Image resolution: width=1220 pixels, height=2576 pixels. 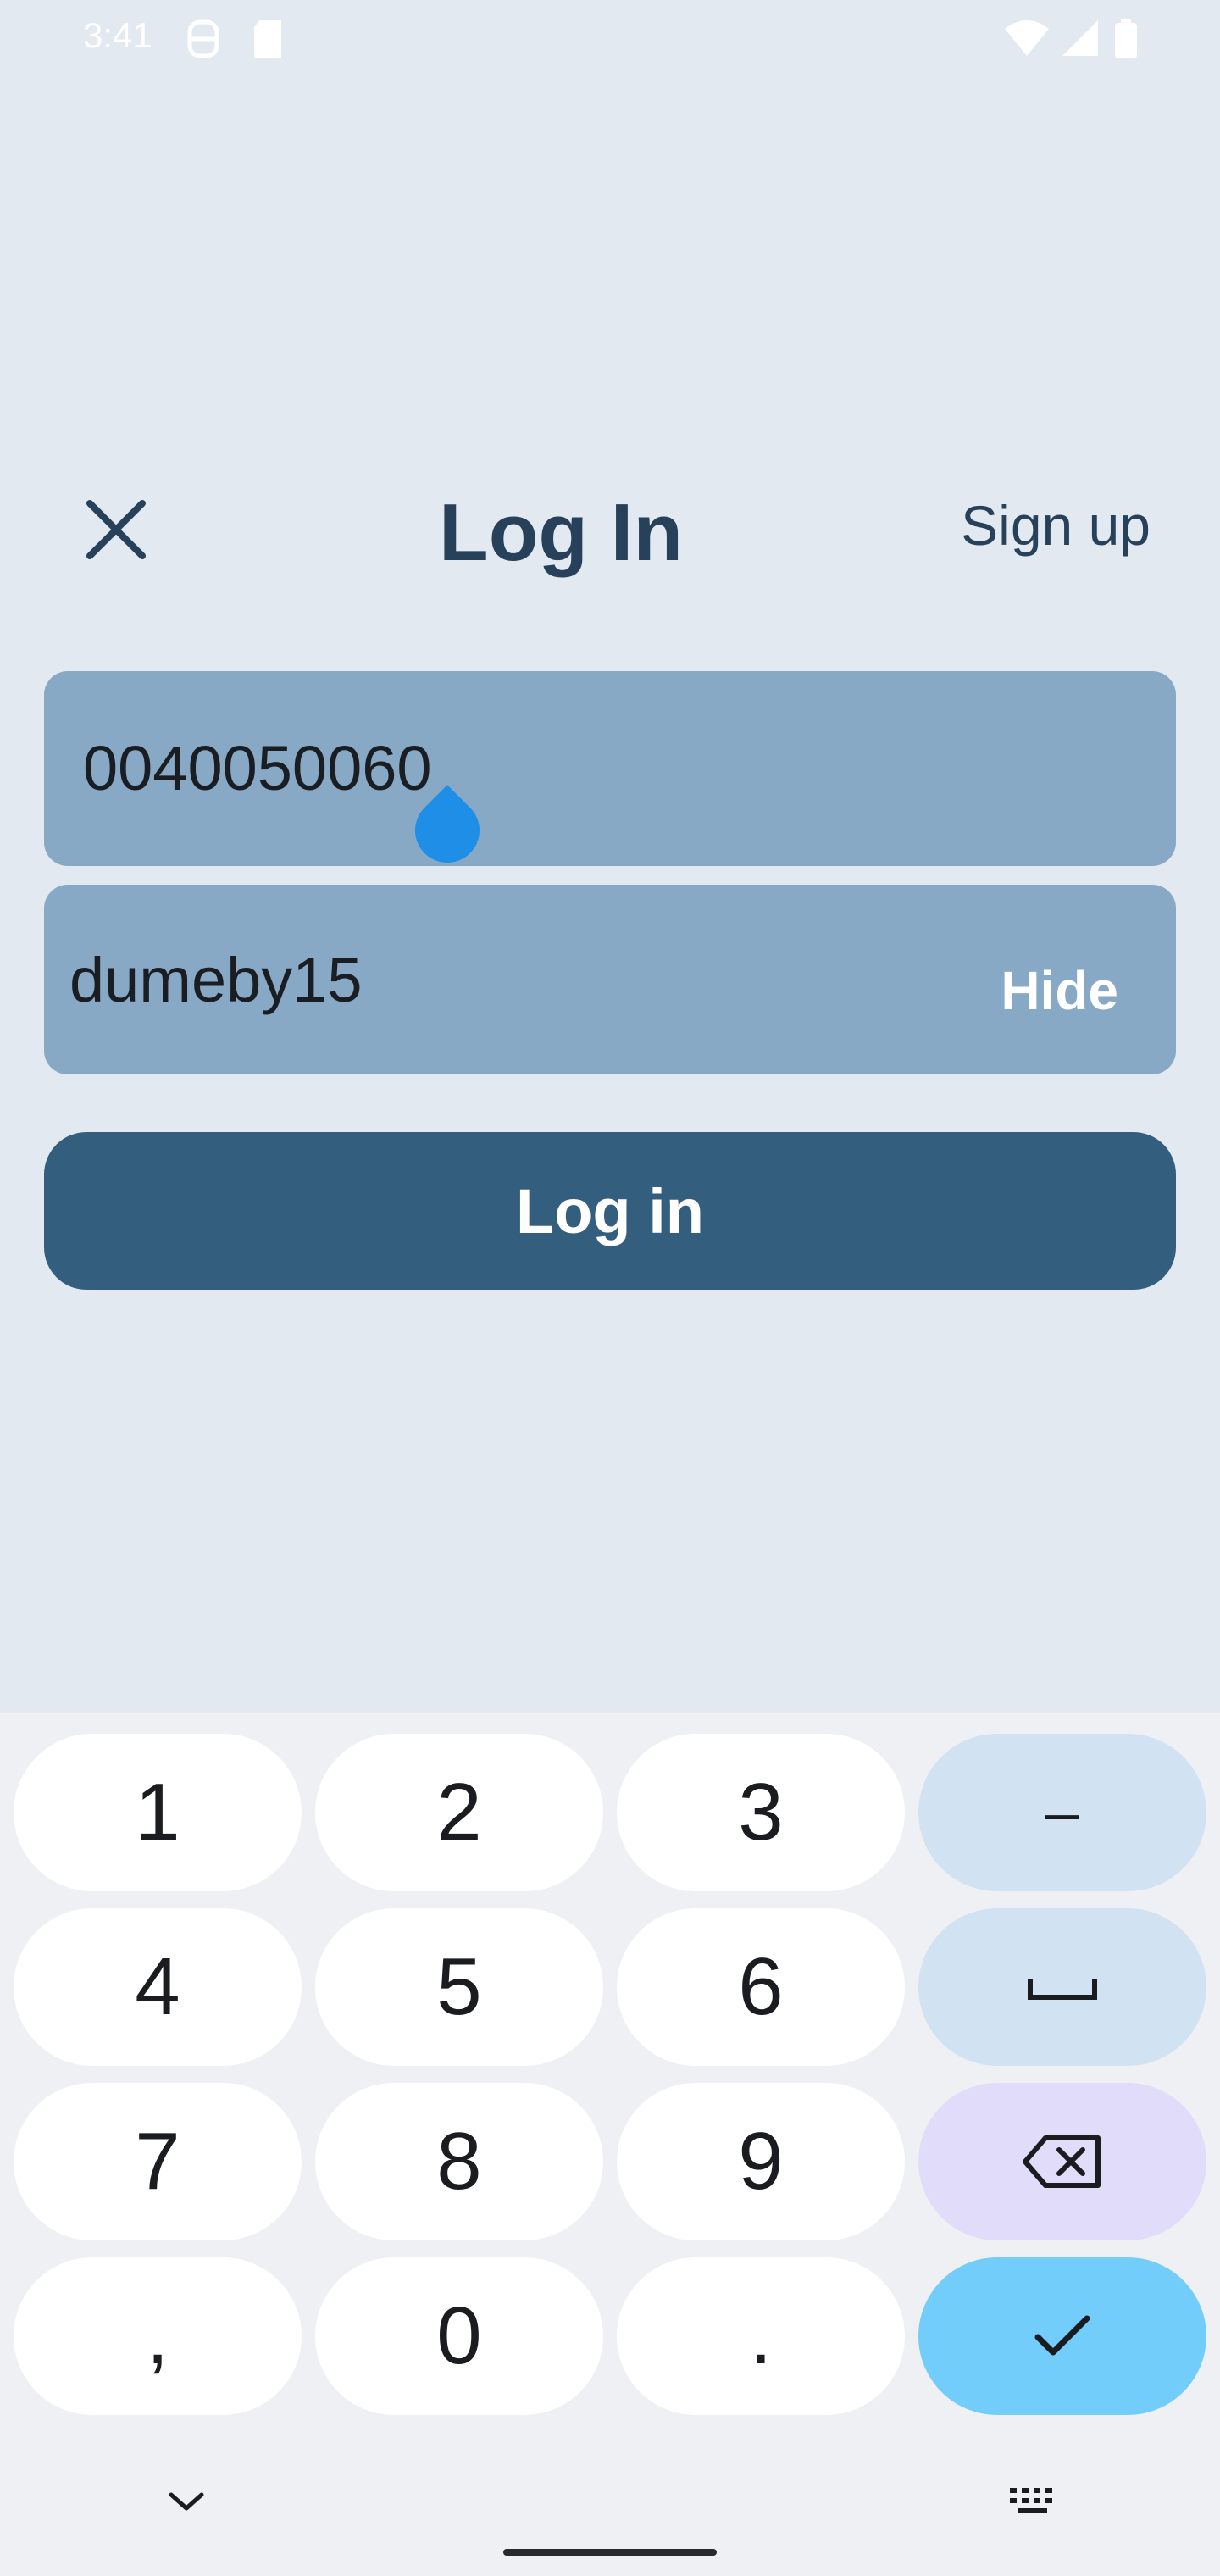 I want to click on phone-number-value: 0040050060, so click(x=257, y=768).